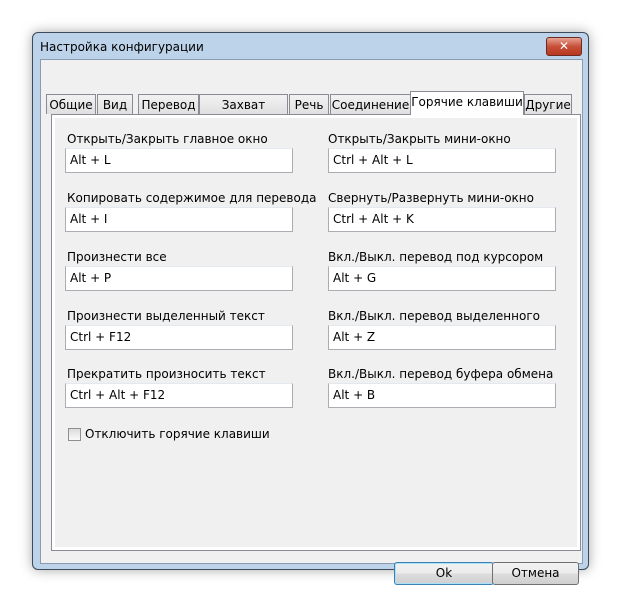  What do you see at coordinates (179, 395) in the screenshot?
I see `hotkey-stop-speaking-input: Ctrl + Alt + F12` at bounding box center [179, 395].